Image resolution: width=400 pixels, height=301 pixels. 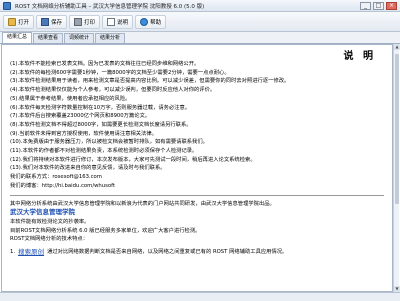 I want to click on toolbar: 打开 保存 打印 说明 帮助, so click(x=200, y=22).